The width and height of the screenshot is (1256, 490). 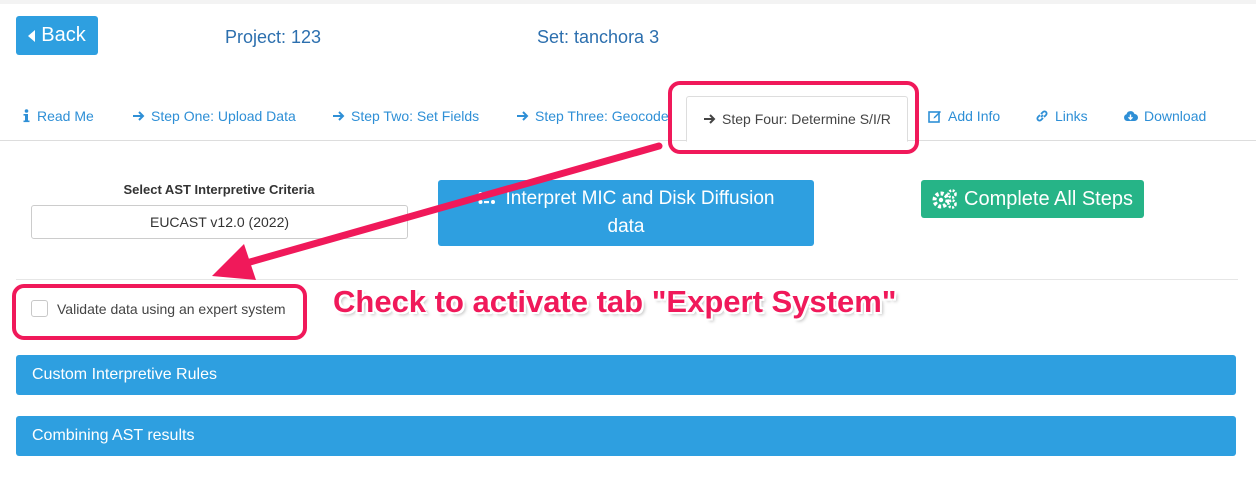 I want to click on annotation-arrow-icon, so click(x=437, y=211).